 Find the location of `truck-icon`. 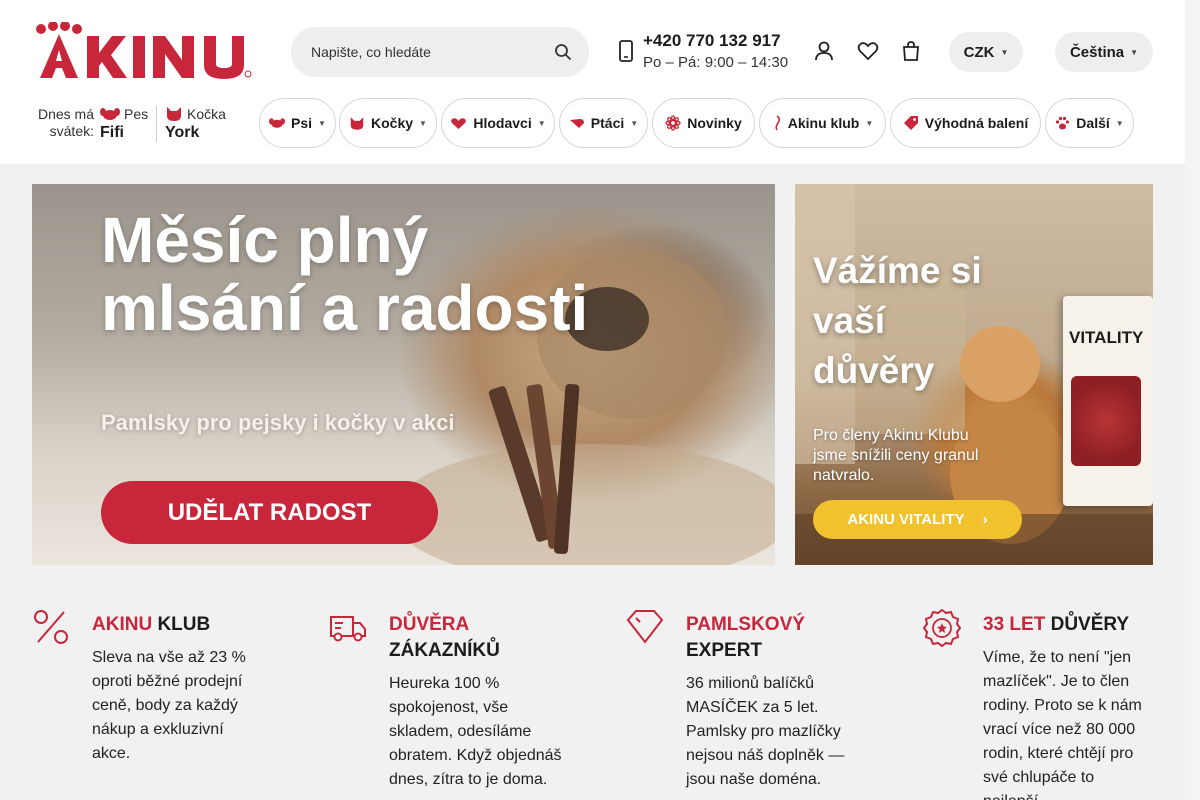

truck-icon is located at coordinates (348, 629).